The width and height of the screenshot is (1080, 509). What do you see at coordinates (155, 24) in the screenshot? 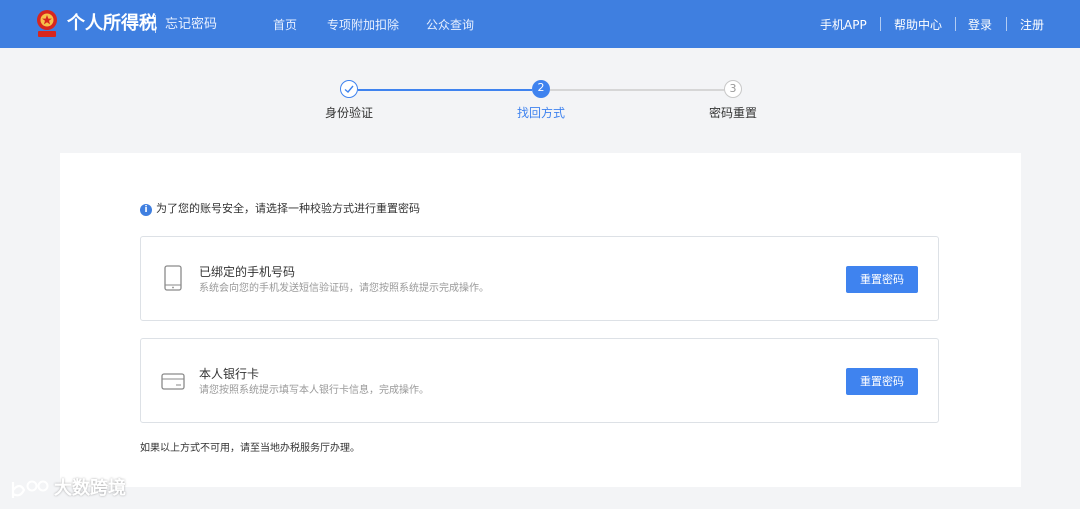
I see `title-divider` at bounding box center [155, 24].